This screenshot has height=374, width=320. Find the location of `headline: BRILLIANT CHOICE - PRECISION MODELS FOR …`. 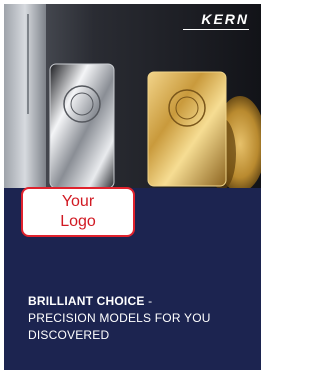

headline: BRILLIANT CHOICE - PRECISION MODELS FOR … is located at coordinates (140, 318).